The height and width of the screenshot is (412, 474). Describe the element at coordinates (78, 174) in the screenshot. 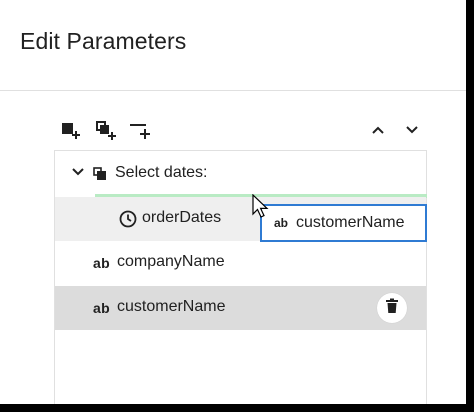

I see `chevron-down-icon` at that location.